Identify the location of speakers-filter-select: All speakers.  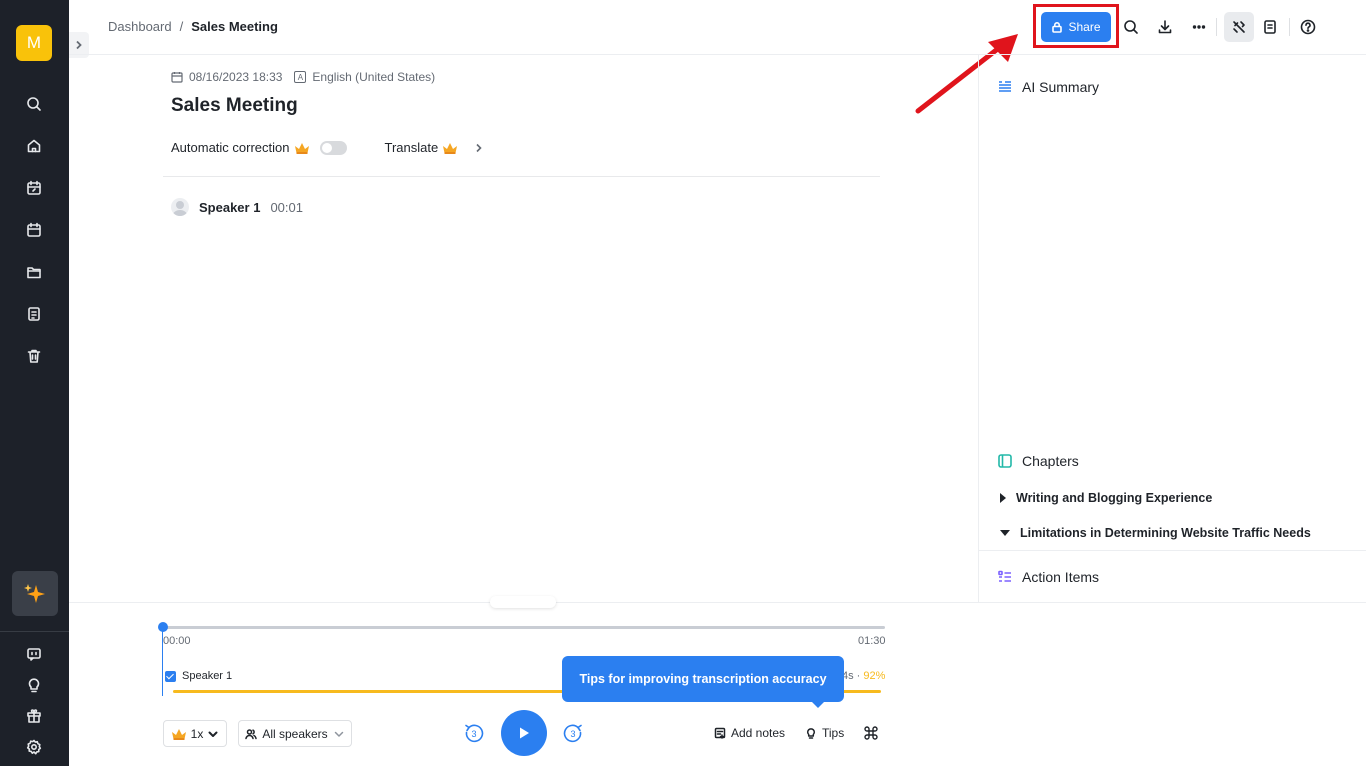
(295, 733).